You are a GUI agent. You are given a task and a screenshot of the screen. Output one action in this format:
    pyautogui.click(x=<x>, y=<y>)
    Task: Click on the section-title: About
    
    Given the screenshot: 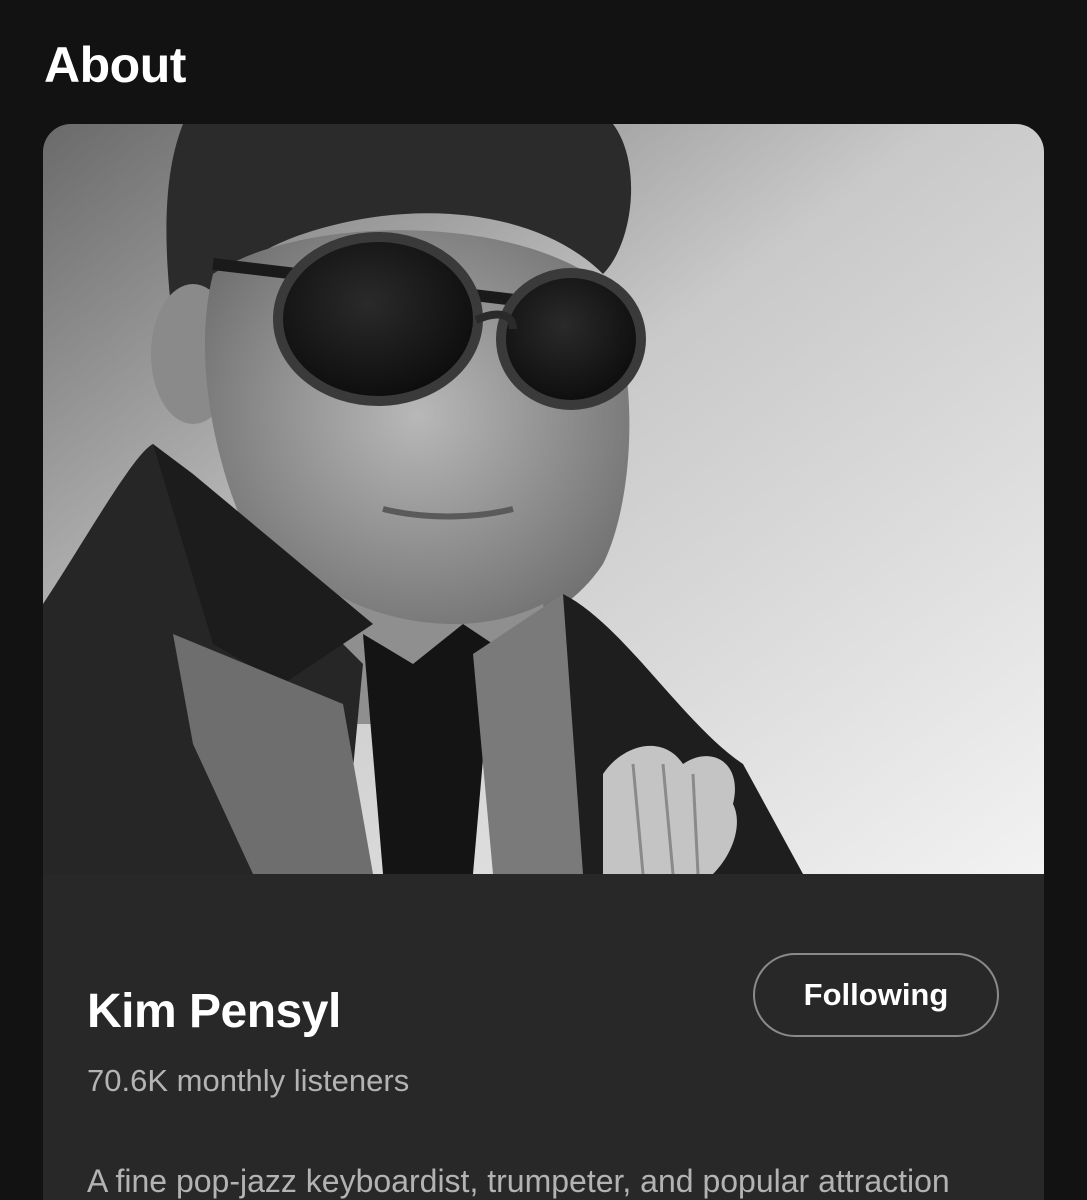 What is the action you would take?
    pyautogui.click(x=115, y=65)
    